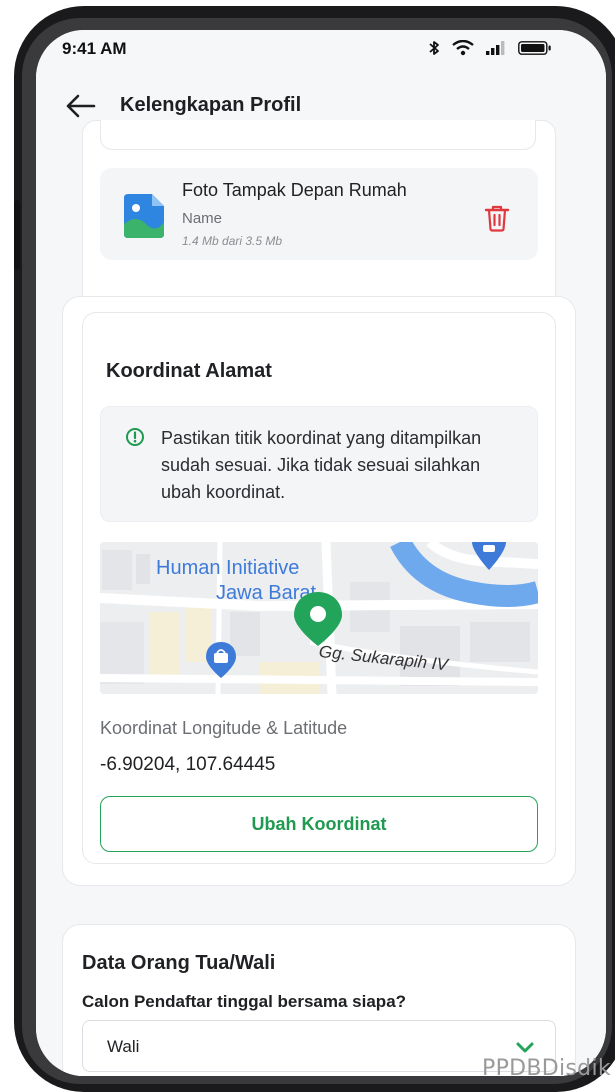  I want to click on status-icons, so click(490, 48).